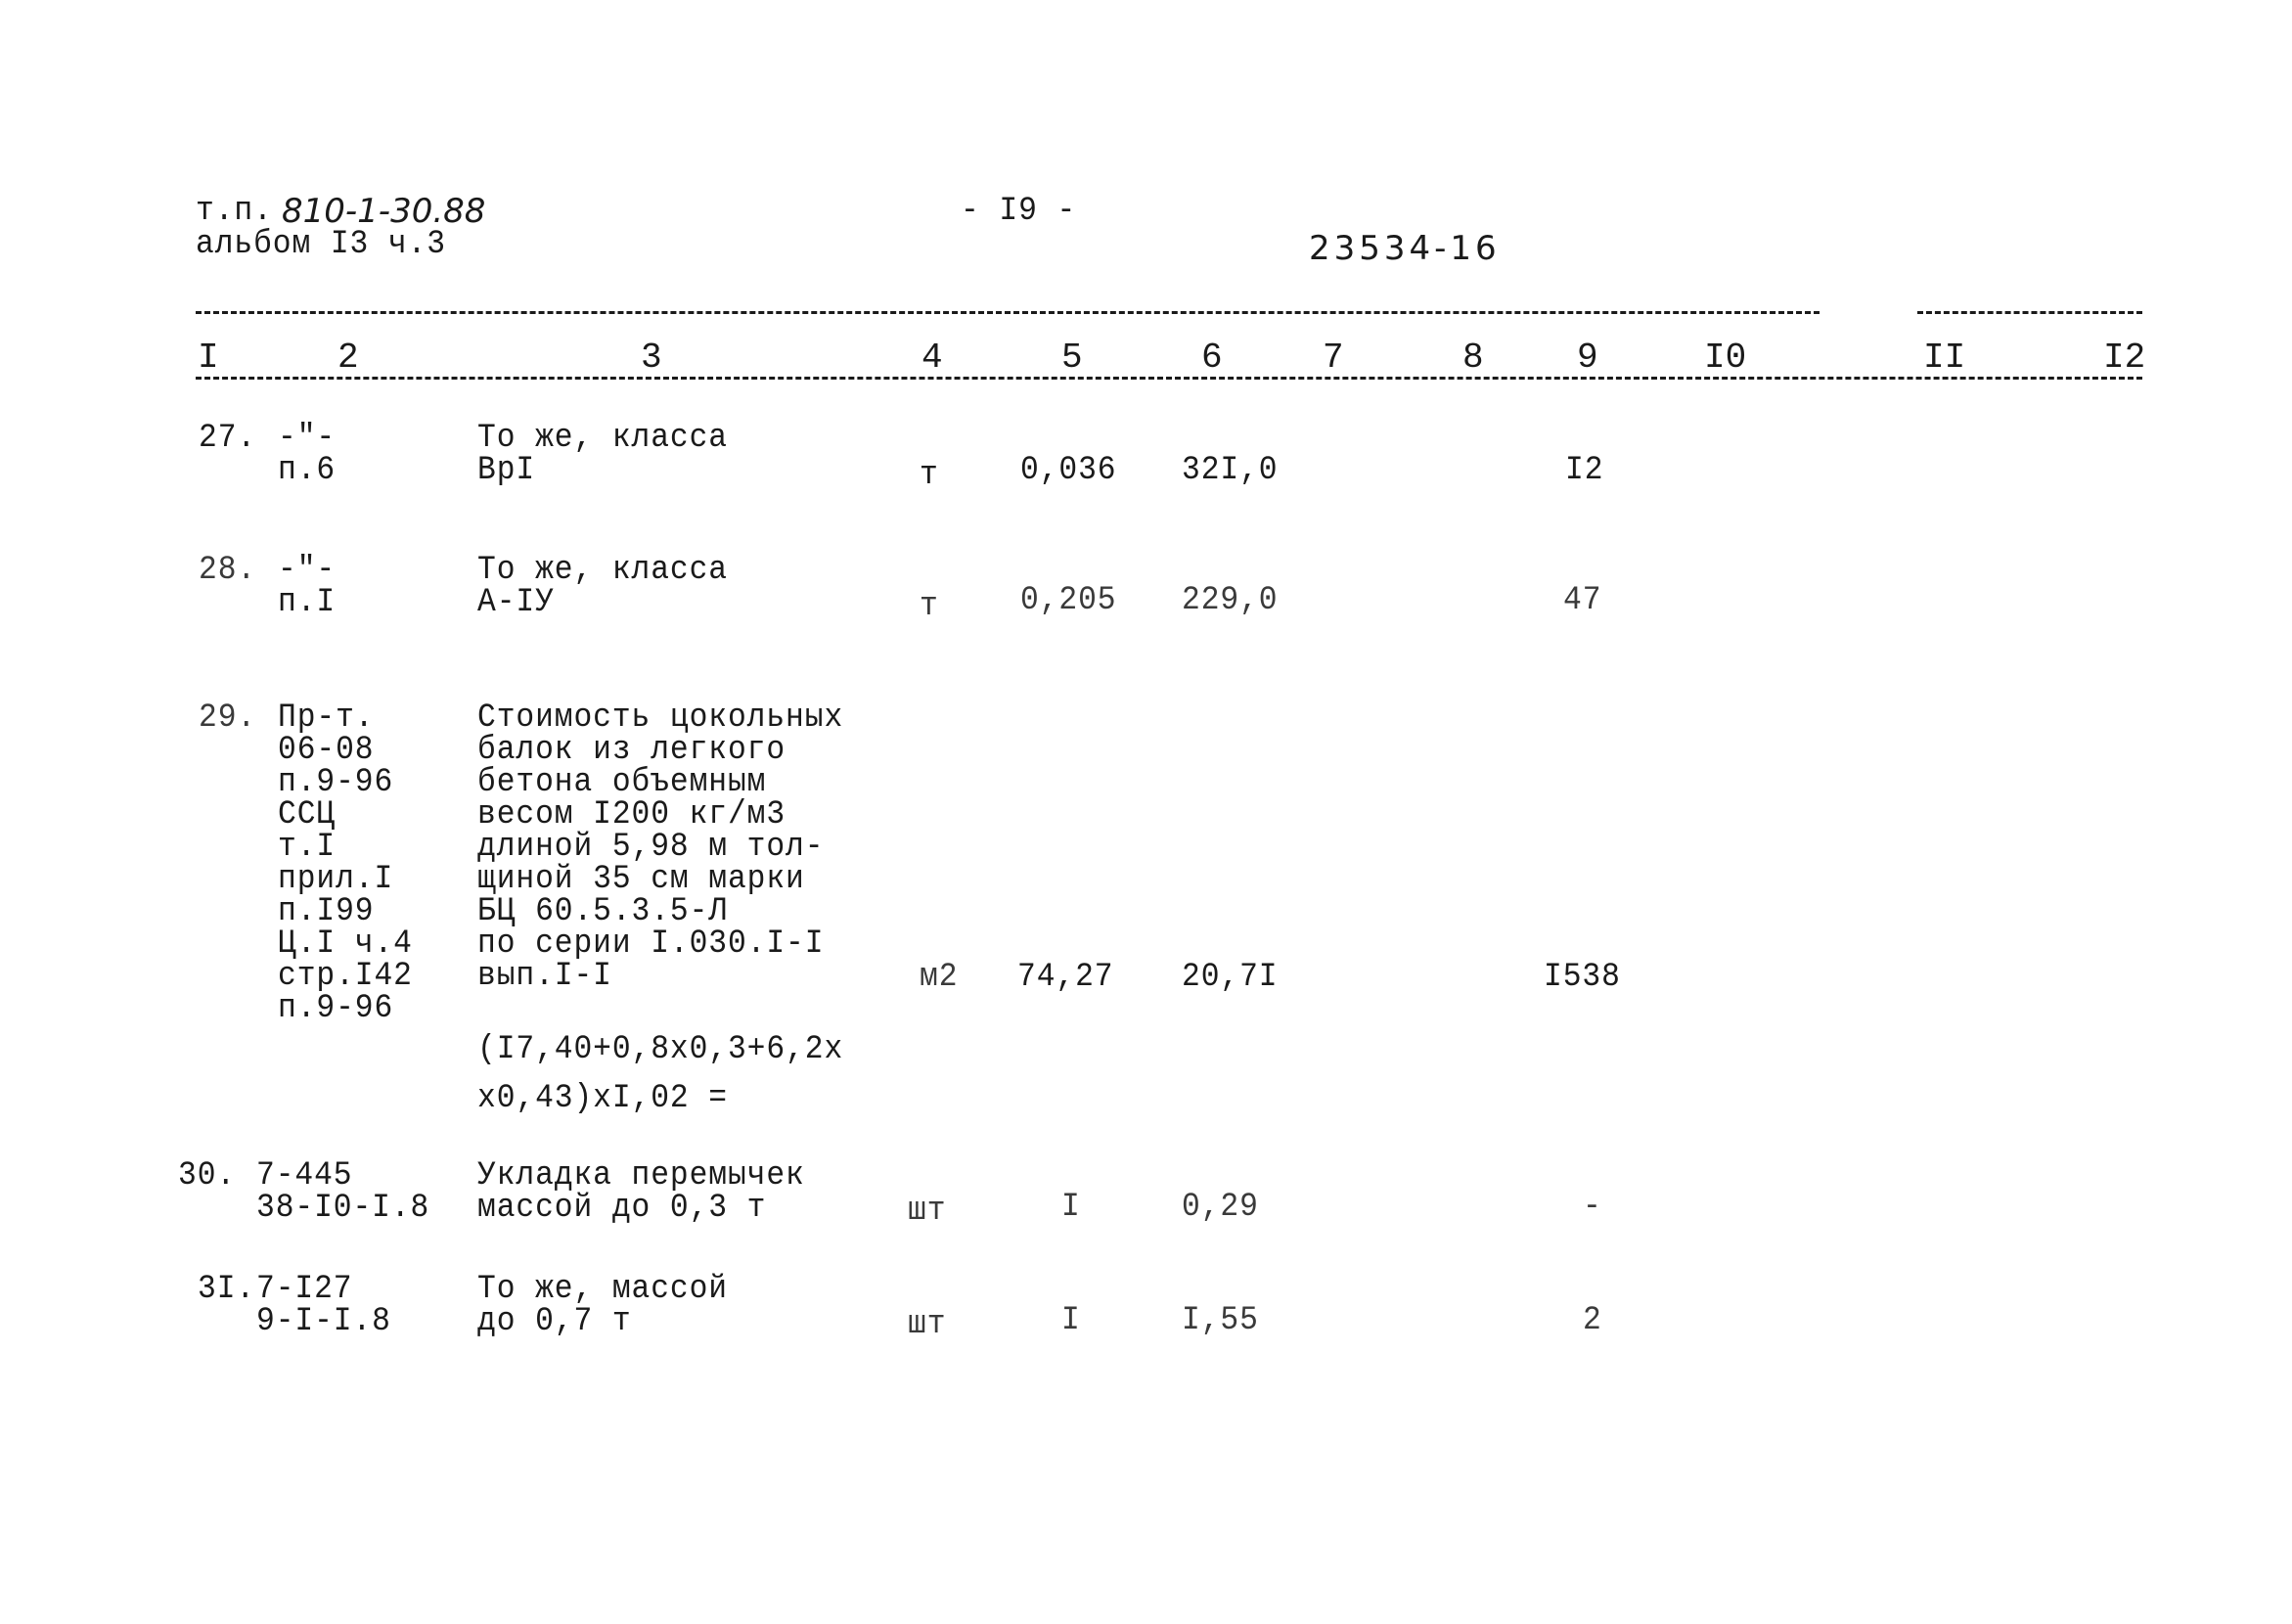 Image resolution: width=2292 pixels, height=1624 pixels. Describe the element at coordinates (603, 911) in the screenshot. I see `description-line: БЦ 60.5.3.5-Л` at that location.